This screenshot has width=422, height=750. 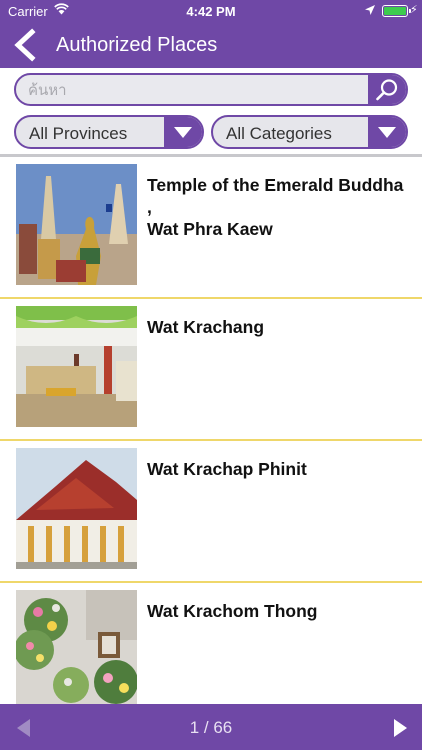 I want to click on charging-bolt-icon: ⚡, so click(x=414, y=10).